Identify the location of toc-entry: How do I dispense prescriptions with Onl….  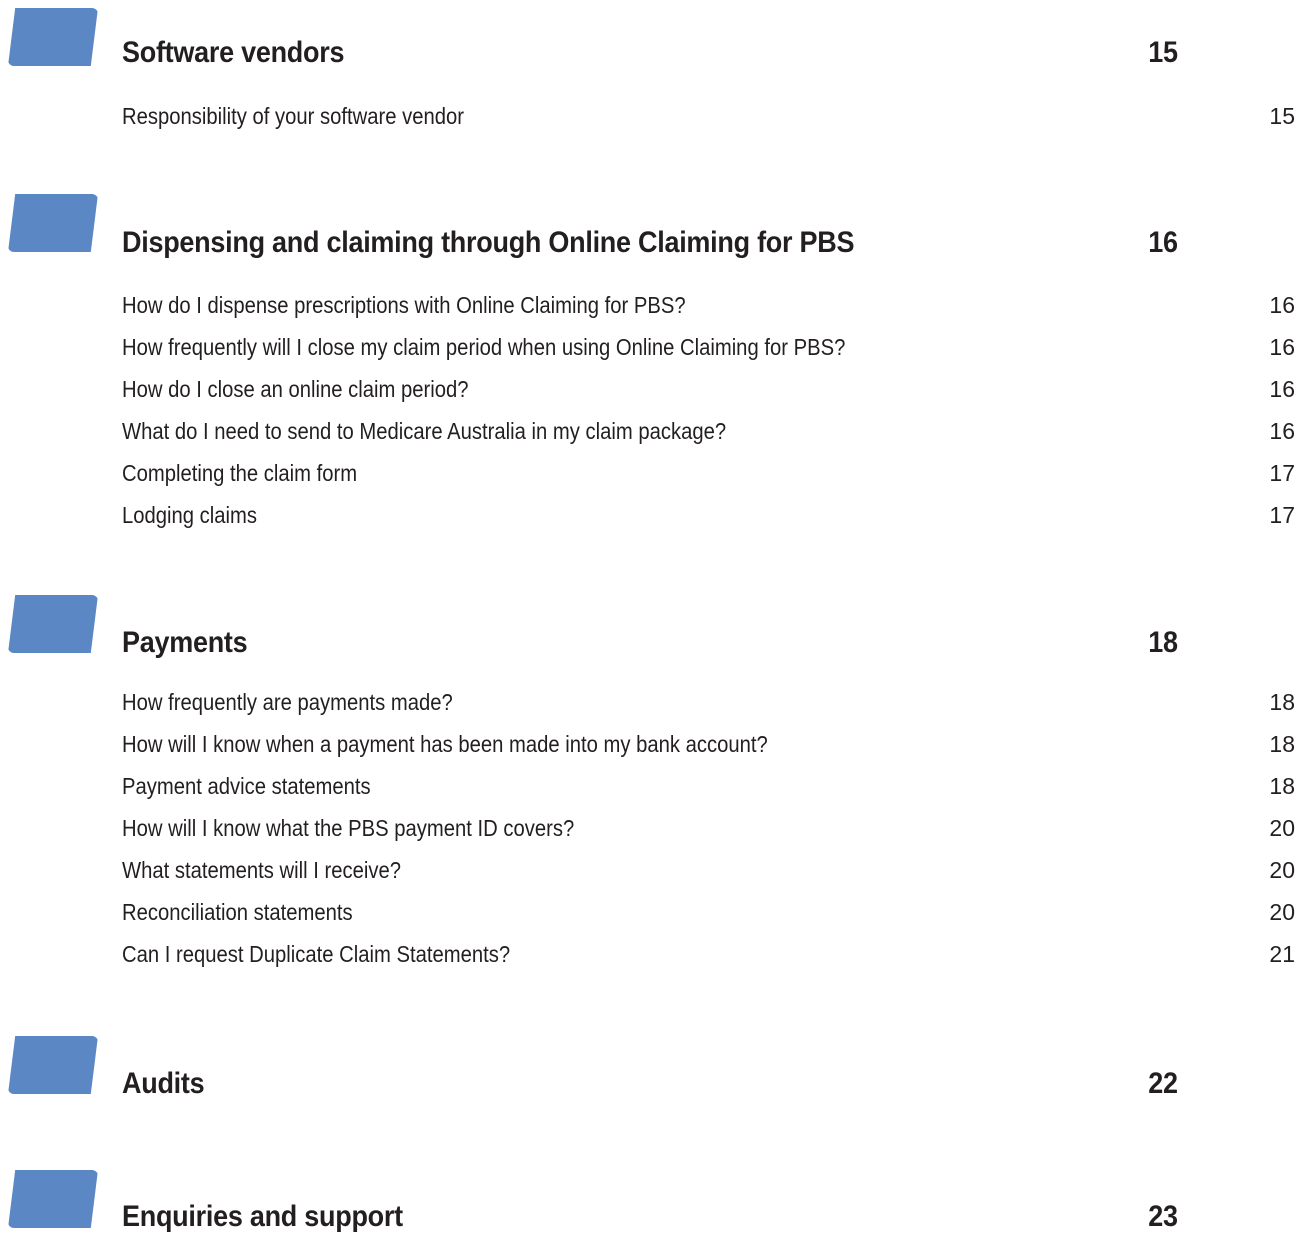
(708, 305).